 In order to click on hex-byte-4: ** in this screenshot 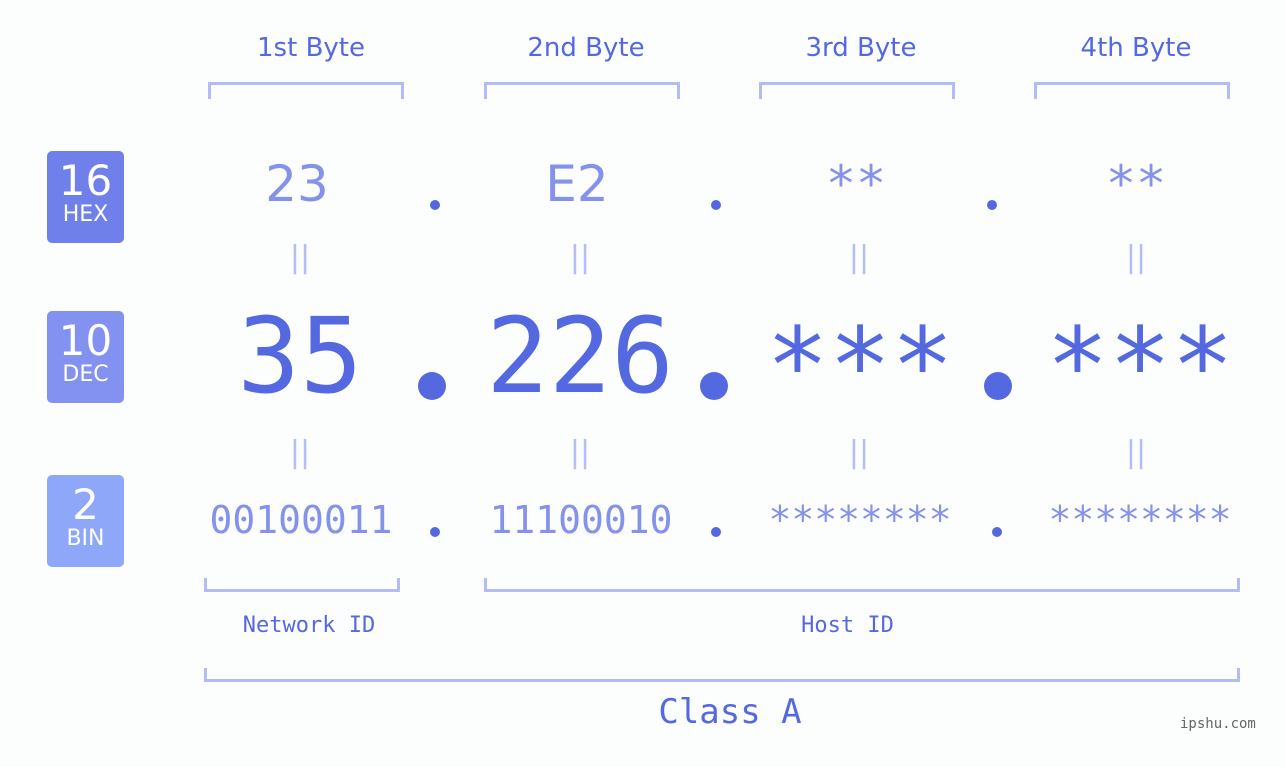, I will do `click(1136, 184)`.